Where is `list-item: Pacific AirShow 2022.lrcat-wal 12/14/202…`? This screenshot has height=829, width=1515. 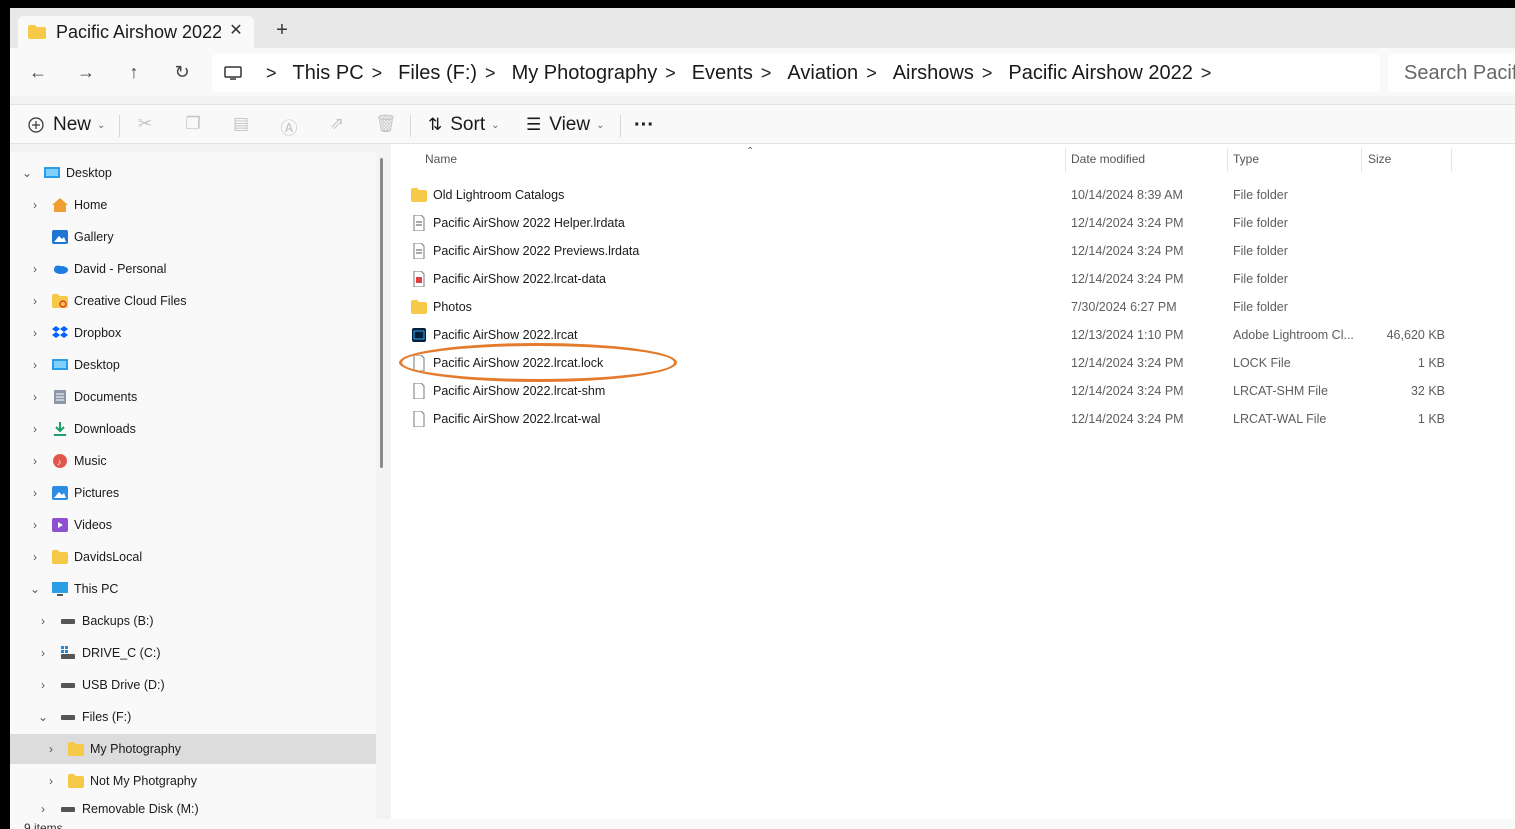 list-item: Pacific AirShow 2022.lrcat-wal 12/14/202… is located at coordinates (931, 419).